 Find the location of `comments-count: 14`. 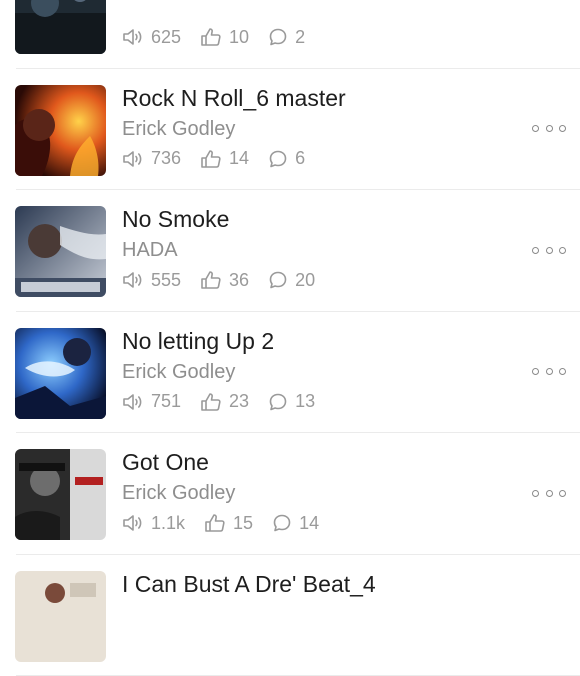

comments-count: 14 is located at coordinates (309, 523).